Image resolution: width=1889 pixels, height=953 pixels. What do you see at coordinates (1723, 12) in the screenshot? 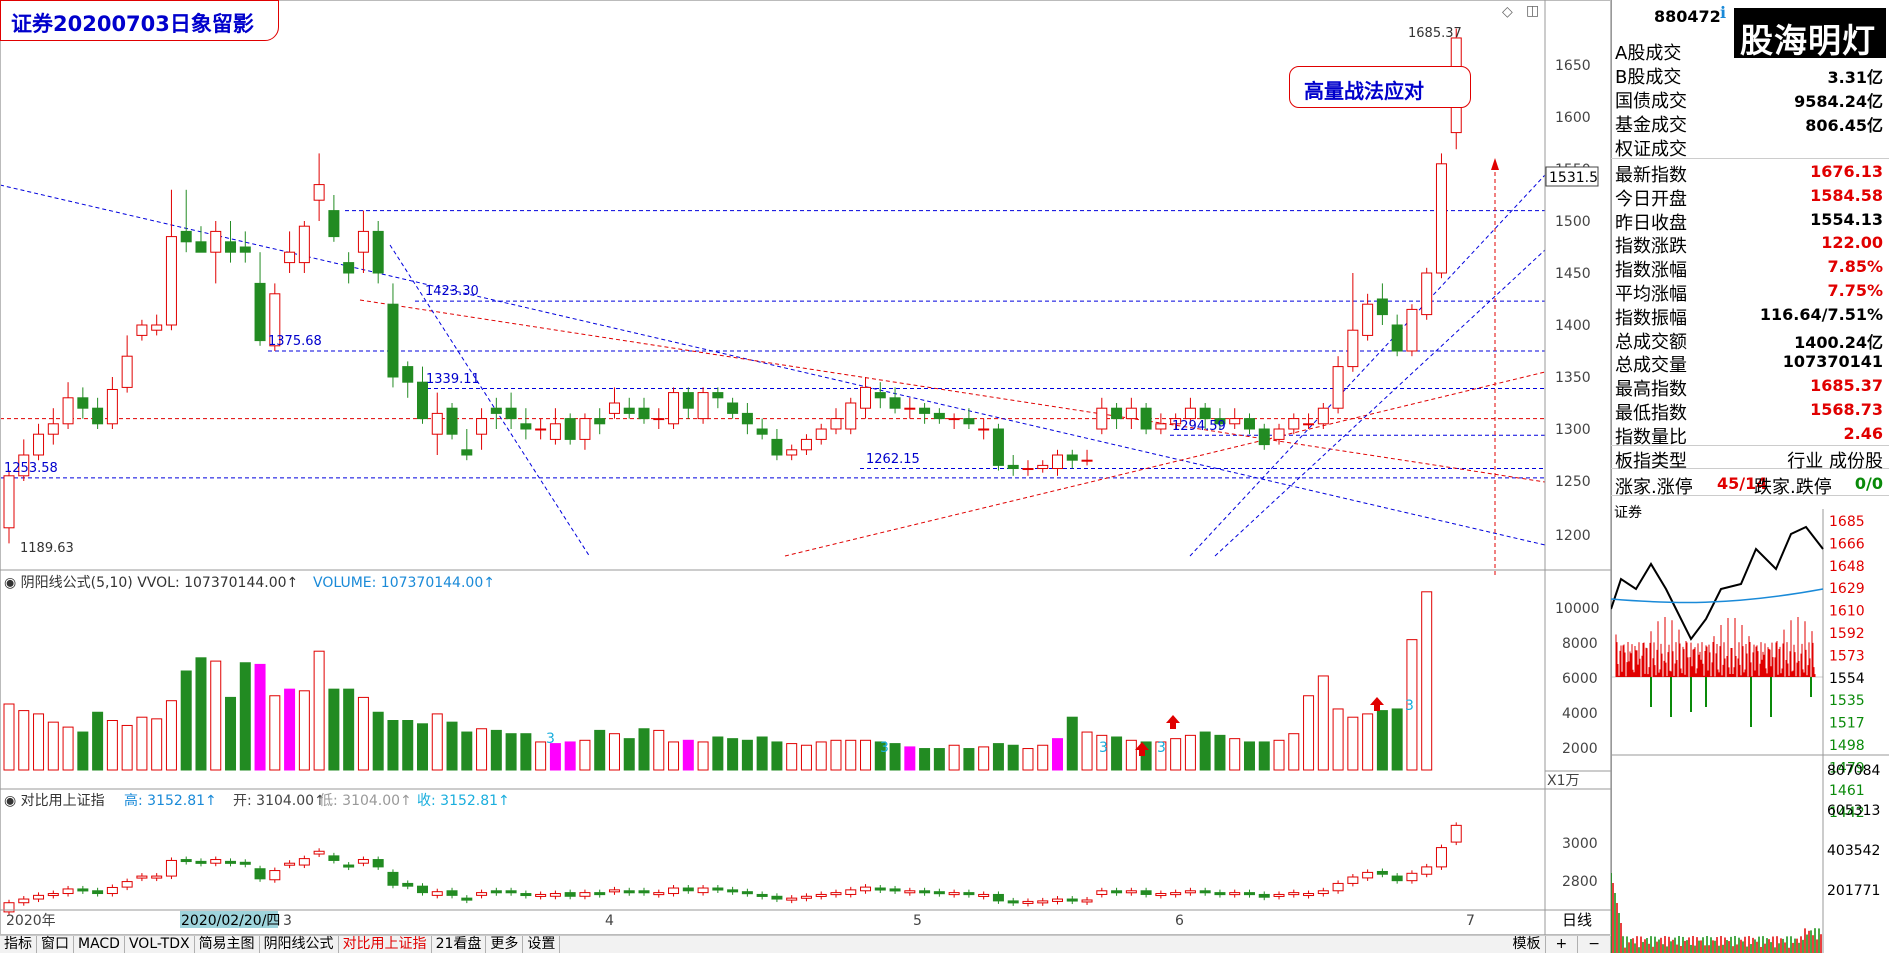
I see `info-icon: ℹ` at bounding box center [1723, 12].